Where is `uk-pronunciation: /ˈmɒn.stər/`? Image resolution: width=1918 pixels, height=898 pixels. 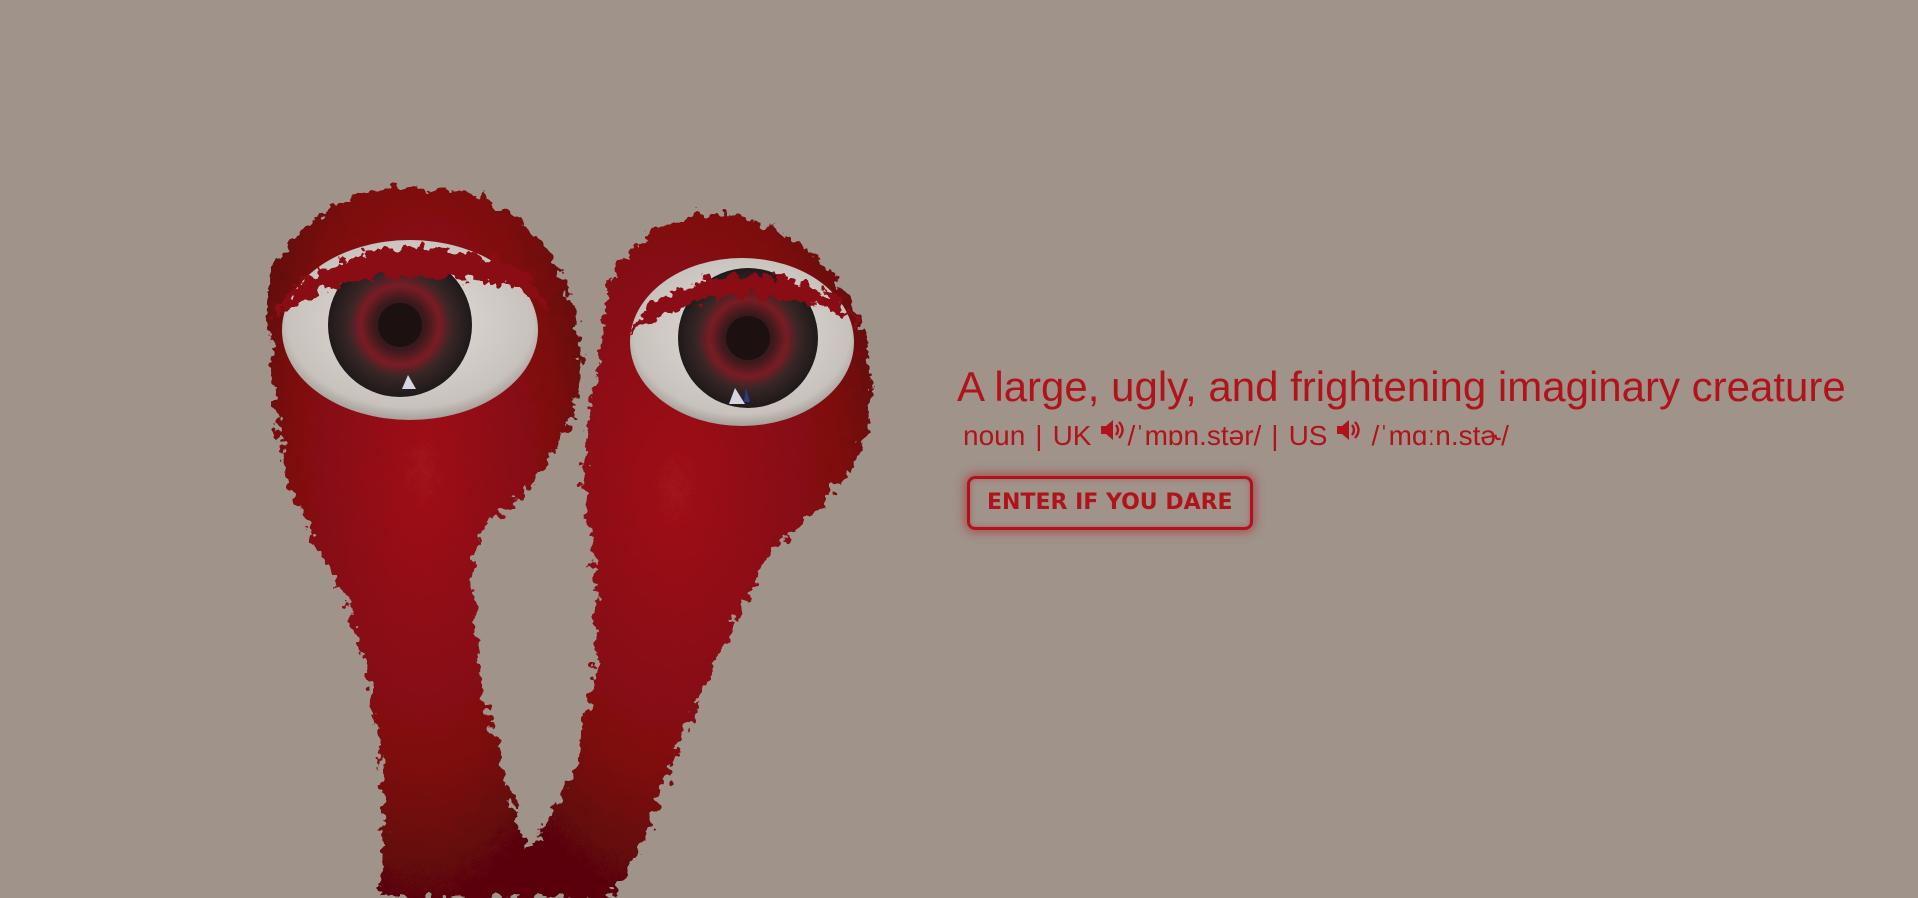
uk-pronunciation: /ˈmɒn.stər/ is located at coordinates (1194, 435).